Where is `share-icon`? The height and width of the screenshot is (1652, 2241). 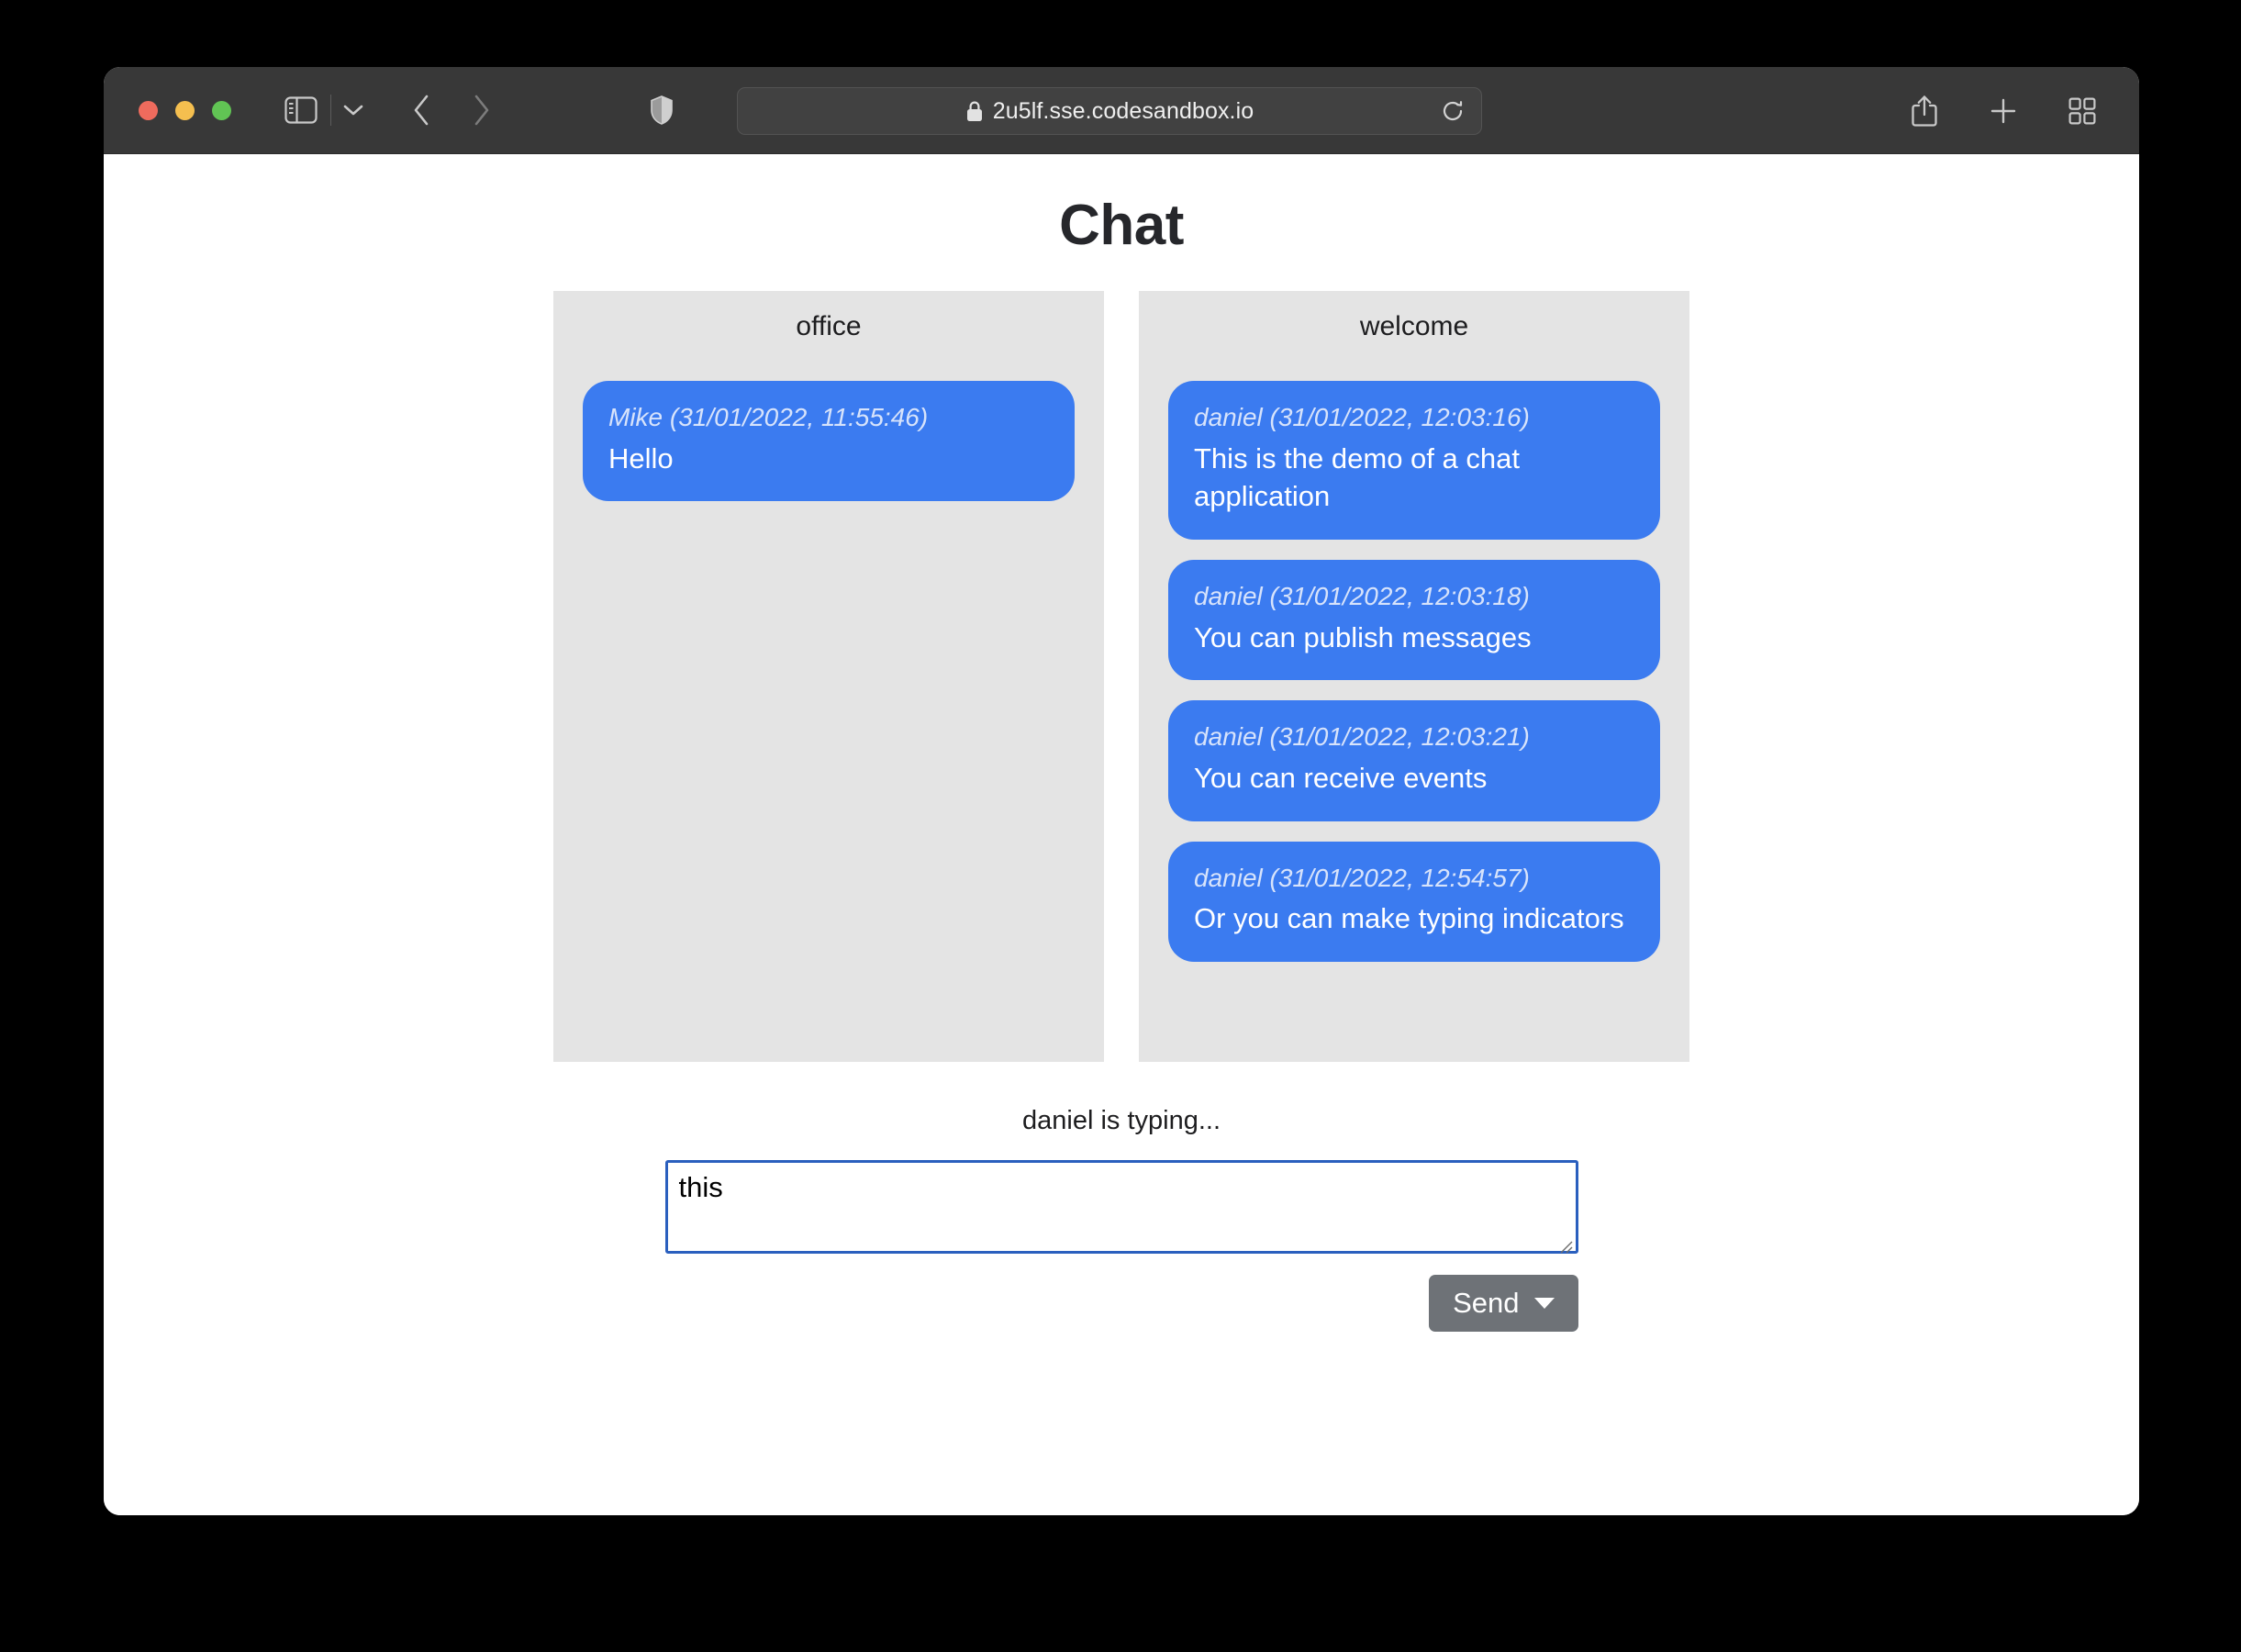 share-icon is located at coordinates (1924, 111).